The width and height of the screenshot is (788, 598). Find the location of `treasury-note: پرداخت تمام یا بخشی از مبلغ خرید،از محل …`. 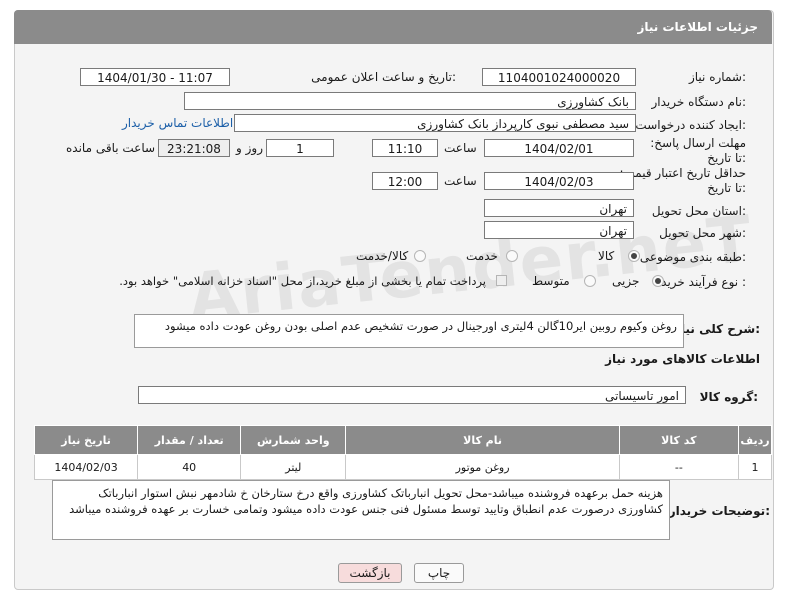

treasury-note: پرداخت تمام یا بخشی از مبلغ خرید،از محل … is located at coordinates (302, 281).